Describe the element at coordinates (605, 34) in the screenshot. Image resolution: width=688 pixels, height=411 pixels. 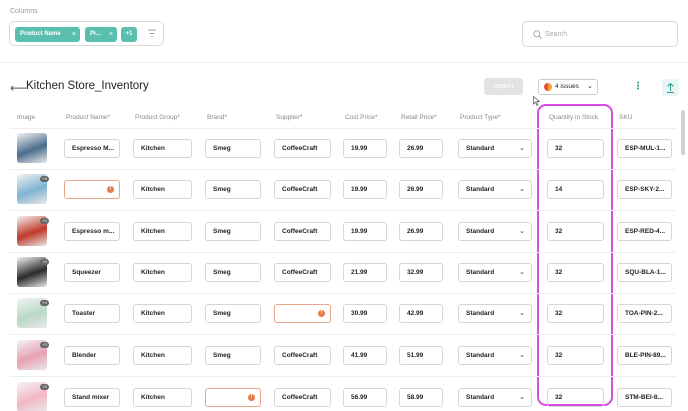
I see `search-input` at that location.